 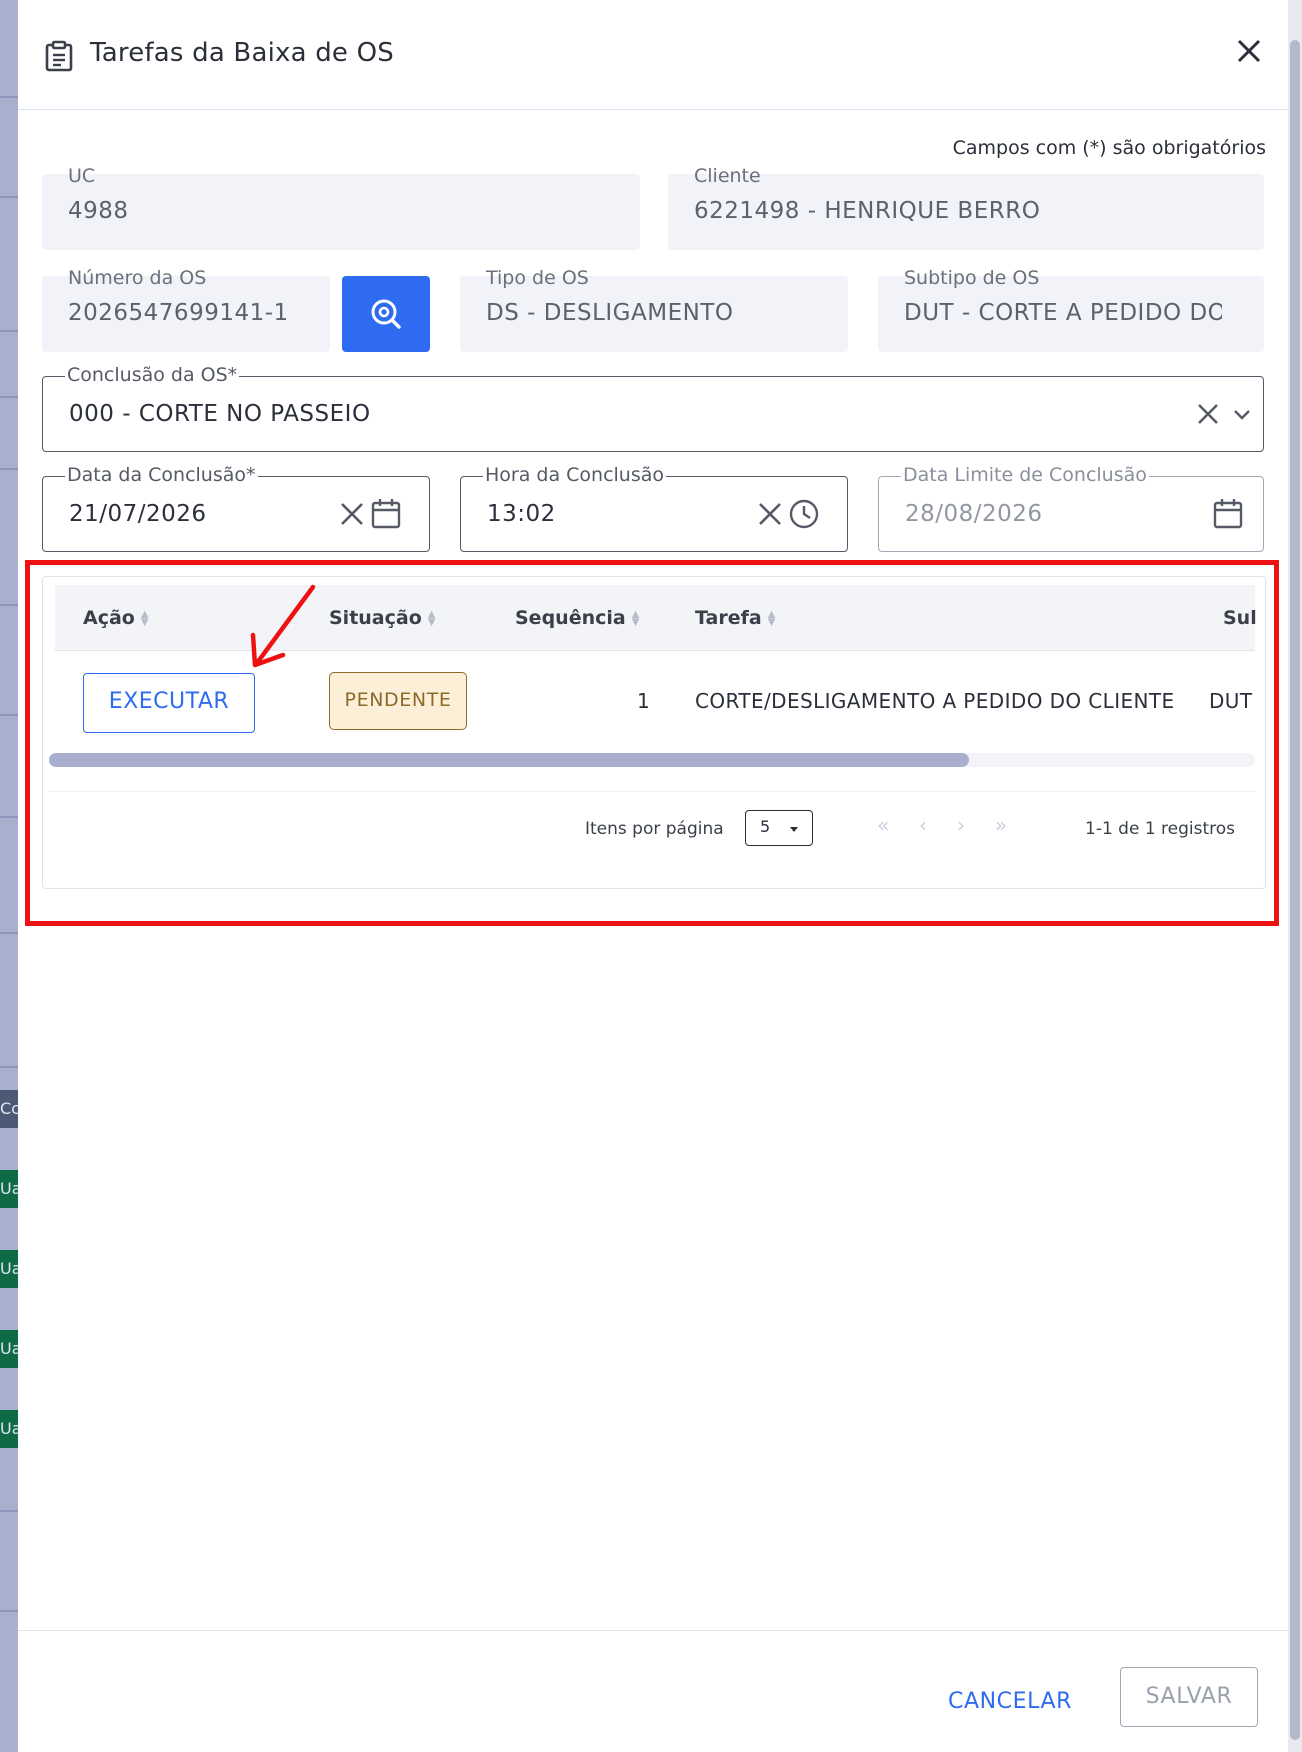 What do you see at coordinates (779, 828) in the screenshot?
I see `items-per-page-select: 5` at bounding box center [779, 828].